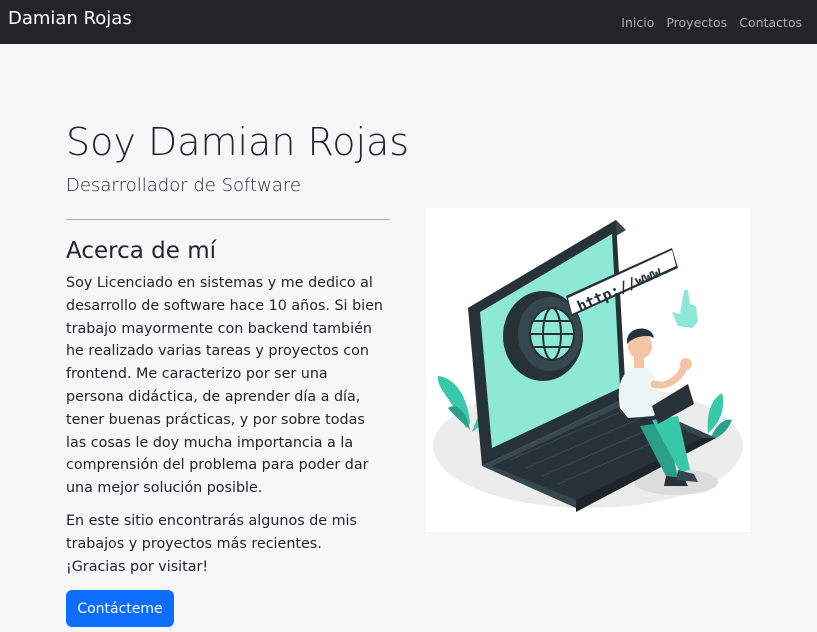 This screenshot has height=632, width=817. What do you see at coordinates (120, 608) in the screenshot?
I see `contact-button: Contácteme` at bounding box center [120, 608].